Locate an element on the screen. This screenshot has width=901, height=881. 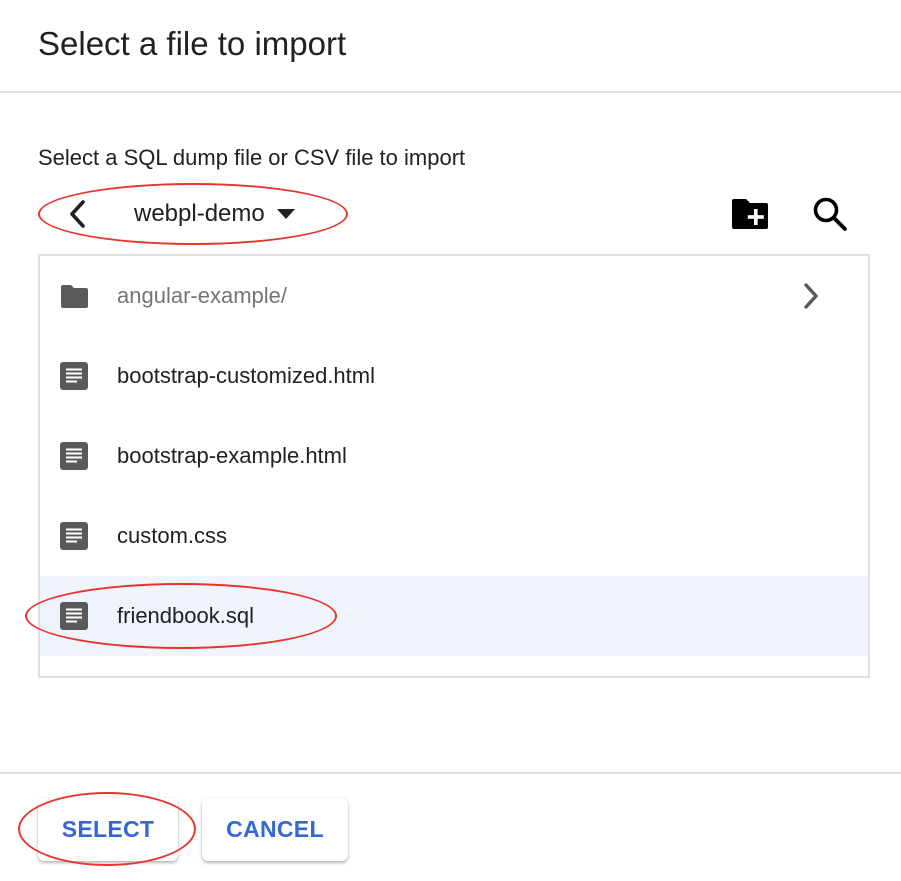
new-folder-button is located at coordinates (750, 214).